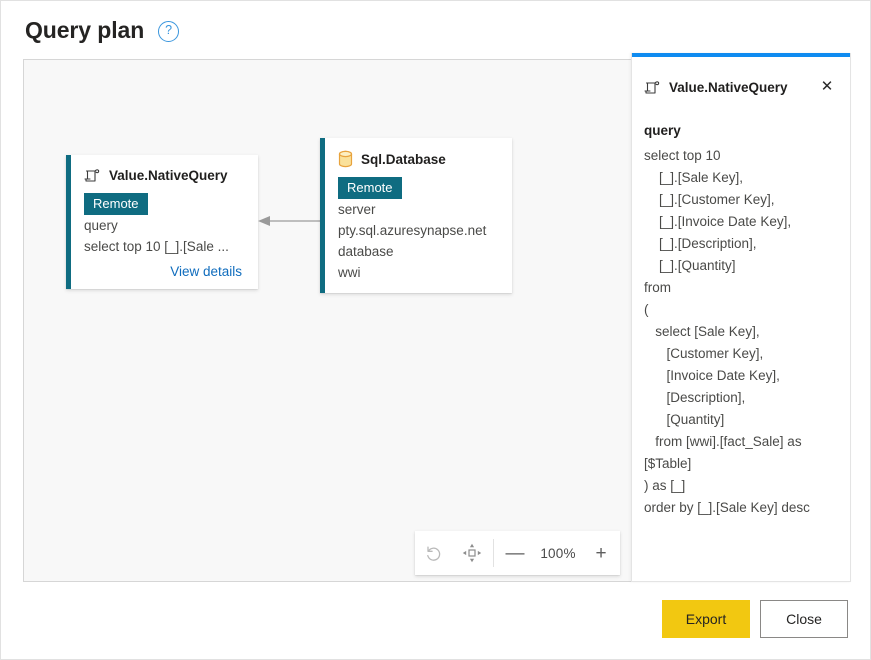  I want to click on dialog-header: Query plan ?, so click(102, 30).